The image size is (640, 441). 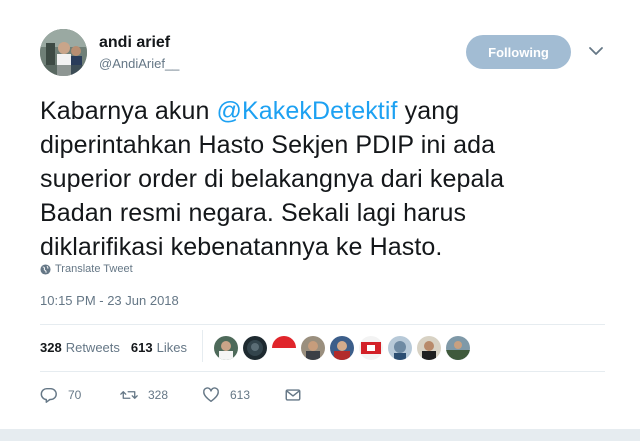 What do you see at coordinates (172, 347) in the screenshot?
I see `likes-label: Likes` at bounding box center [172, 347].